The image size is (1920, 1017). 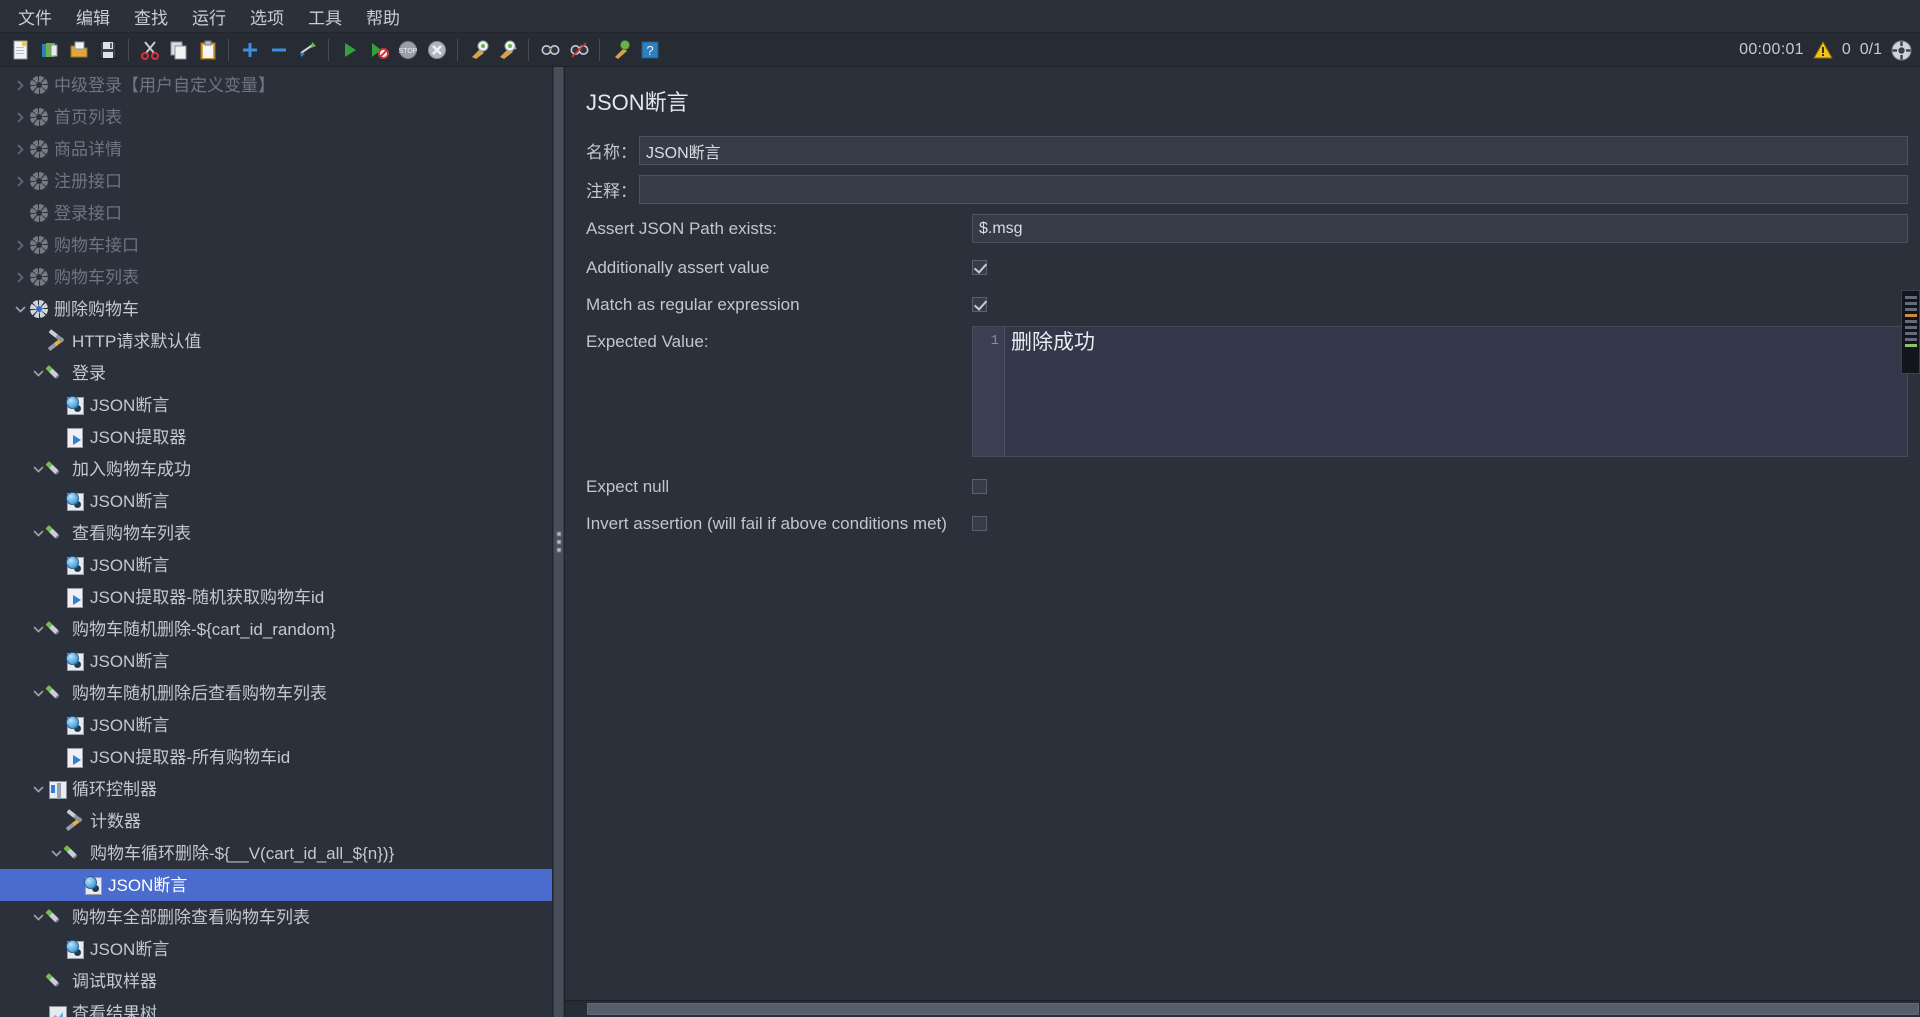 I want to click on tree-node: 购物车接口, so click(x=276, y=245).